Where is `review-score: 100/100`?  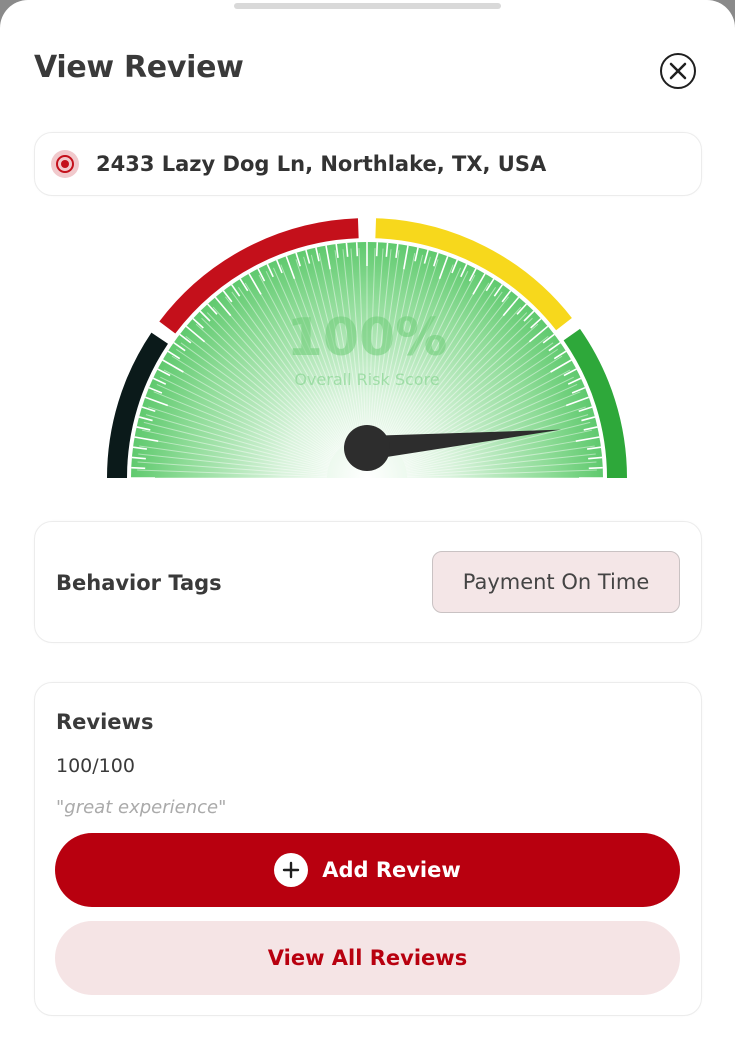
review-score: 100/100 is located at coordinates (95, 766).